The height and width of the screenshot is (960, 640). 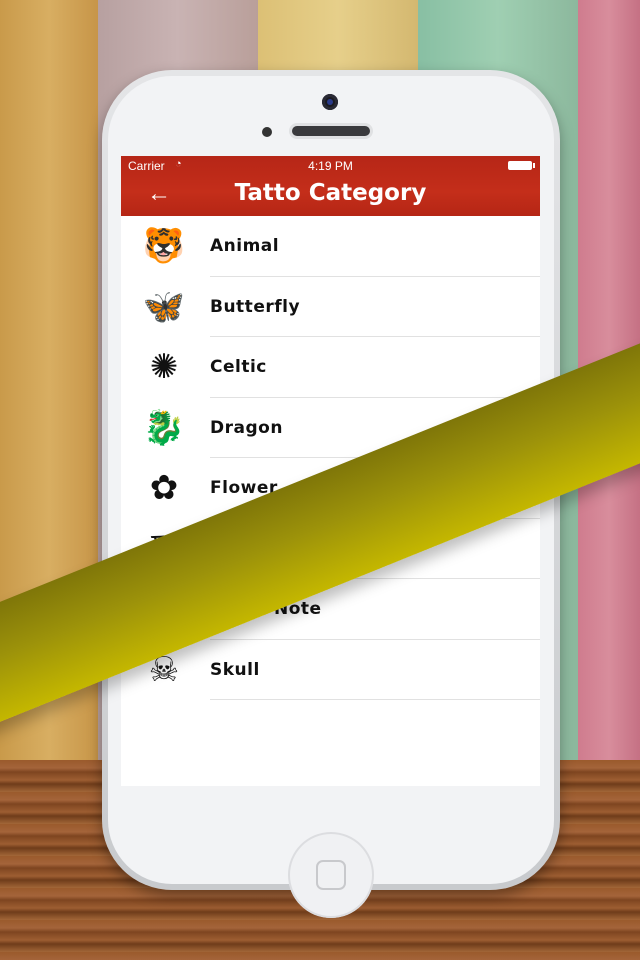 I want to click on partial-icon, so click(x=164, y=730).